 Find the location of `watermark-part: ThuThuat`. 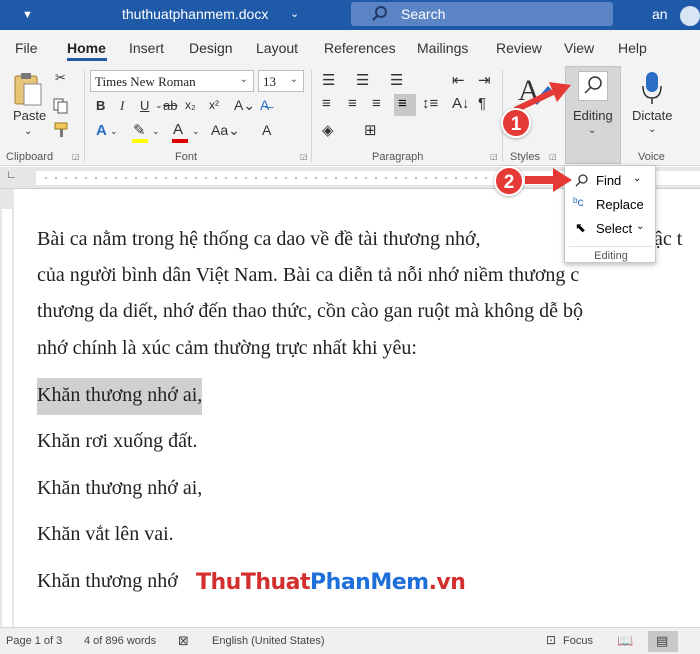

watermark-part: ThuThuat is located at coordinates (253, 582).